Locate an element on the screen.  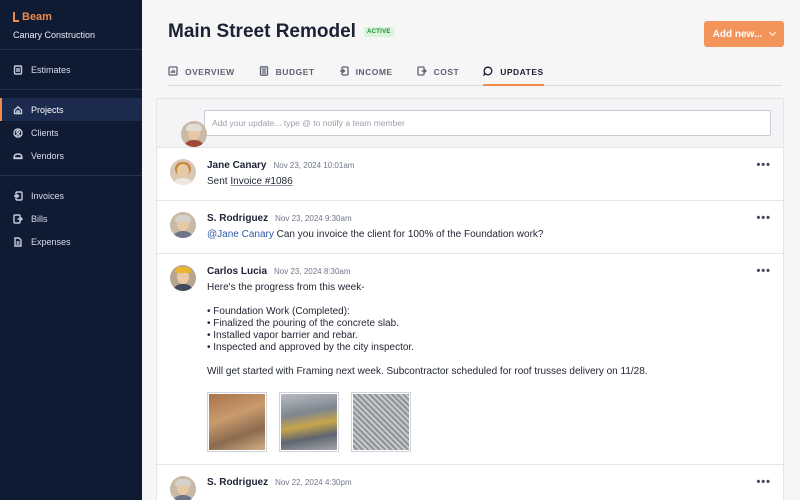
chart-icon is located at coordinates (173, 71).